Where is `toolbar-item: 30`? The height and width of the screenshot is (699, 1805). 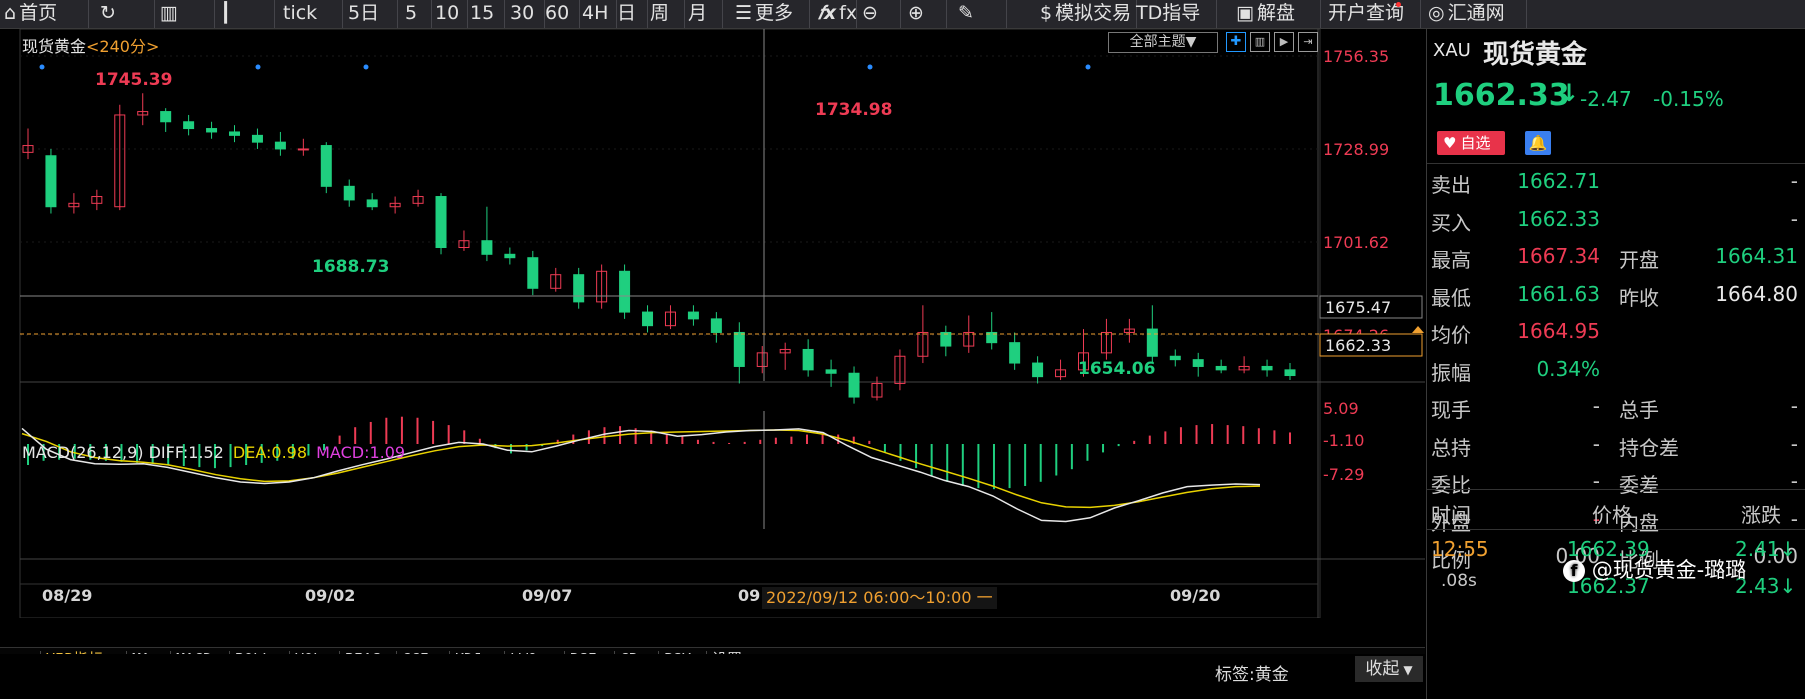 toolbar-item: 30 is located at coordinates (522, 14).